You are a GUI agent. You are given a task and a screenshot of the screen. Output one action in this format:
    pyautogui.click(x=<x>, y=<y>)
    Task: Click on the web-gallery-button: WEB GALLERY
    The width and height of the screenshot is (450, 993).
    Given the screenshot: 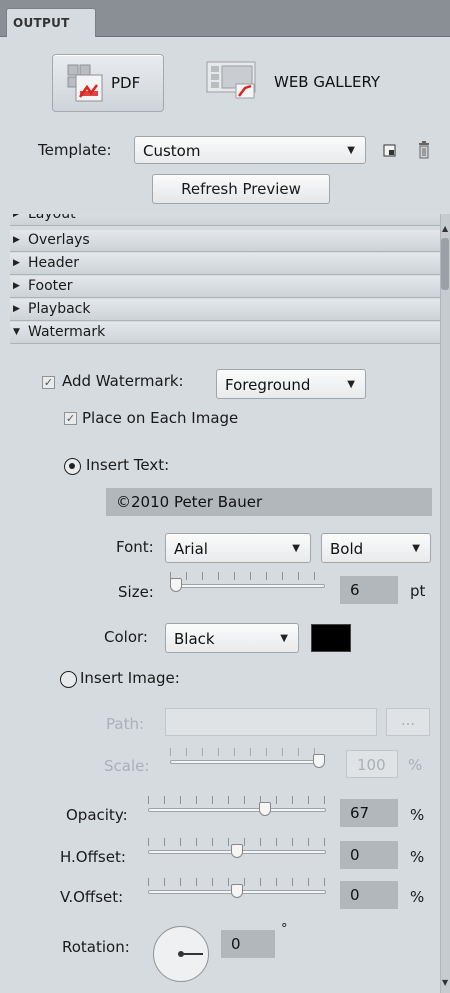 What is the action you would take?
    pyautogui.click(x=304, y=82)
    